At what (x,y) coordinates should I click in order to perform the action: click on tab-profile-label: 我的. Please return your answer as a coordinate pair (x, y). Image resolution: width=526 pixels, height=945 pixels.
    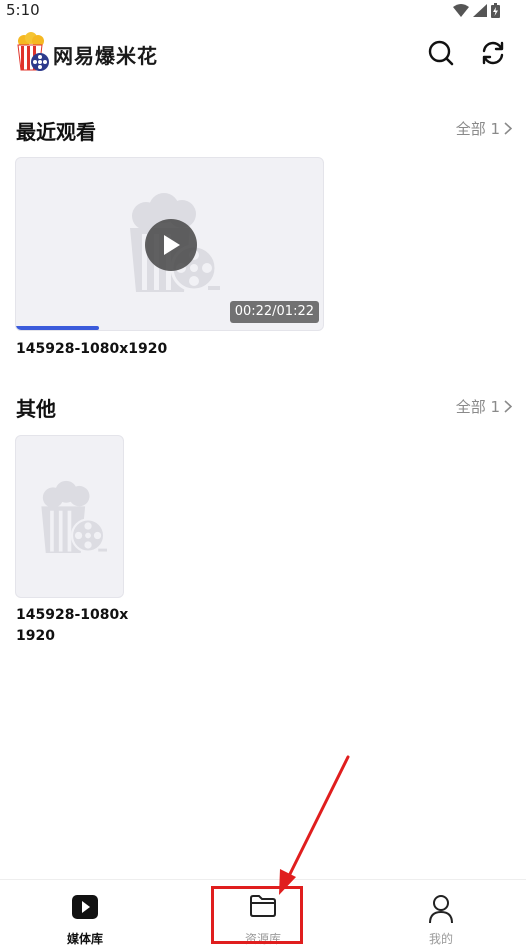
    Looking at the image, I should click on (440, 938).